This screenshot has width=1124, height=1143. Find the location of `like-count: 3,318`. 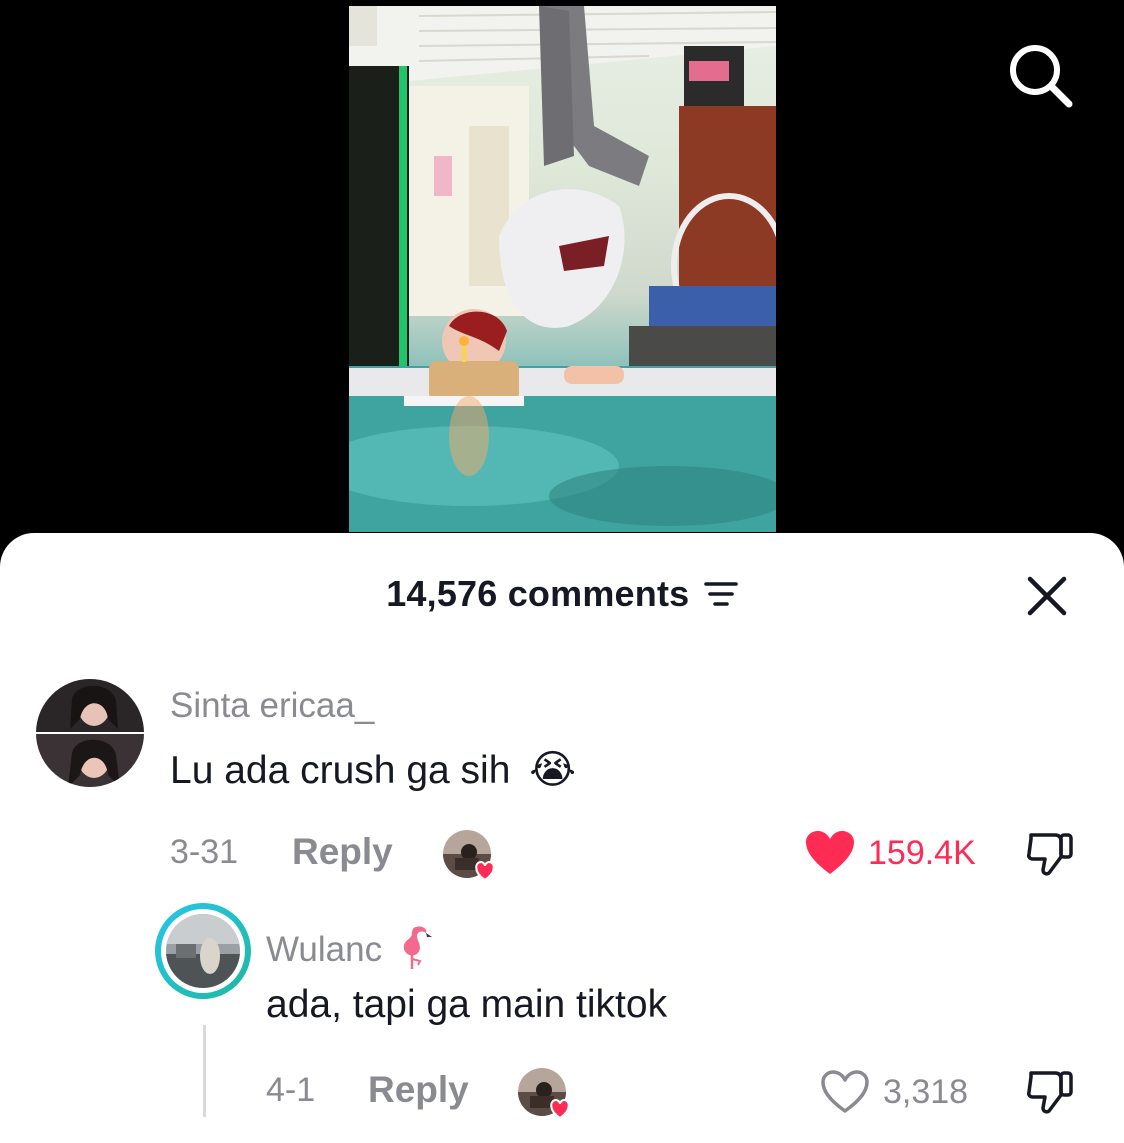

like-count: 3,318 is located at coordinates (926, 1092).